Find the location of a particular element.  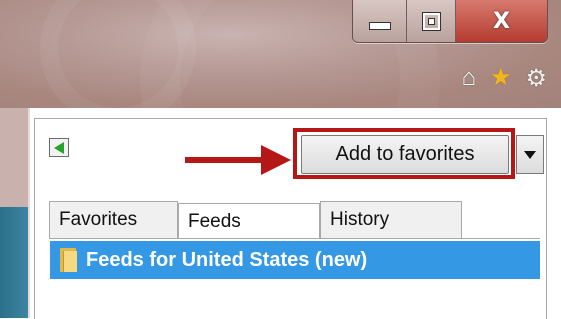

window-caption-buttons: X is located at coordinates (450, 21).